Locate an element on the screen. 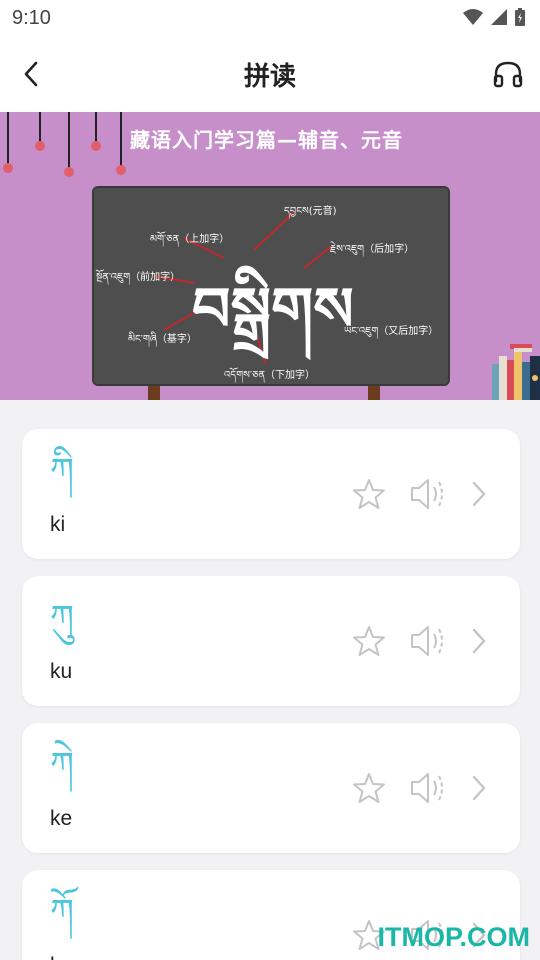 Image resolution: width=540 pixels, height=960 pixels. headphones-icon is located at coordinates (508, 74).